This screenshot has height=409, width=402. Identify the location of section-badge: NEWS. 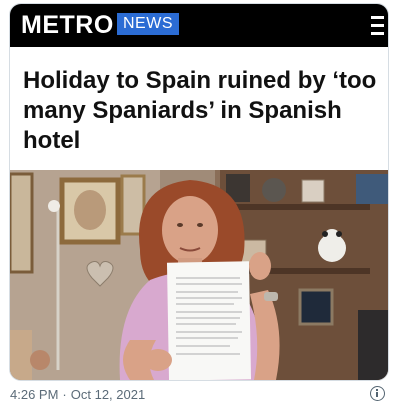
(148, 24).